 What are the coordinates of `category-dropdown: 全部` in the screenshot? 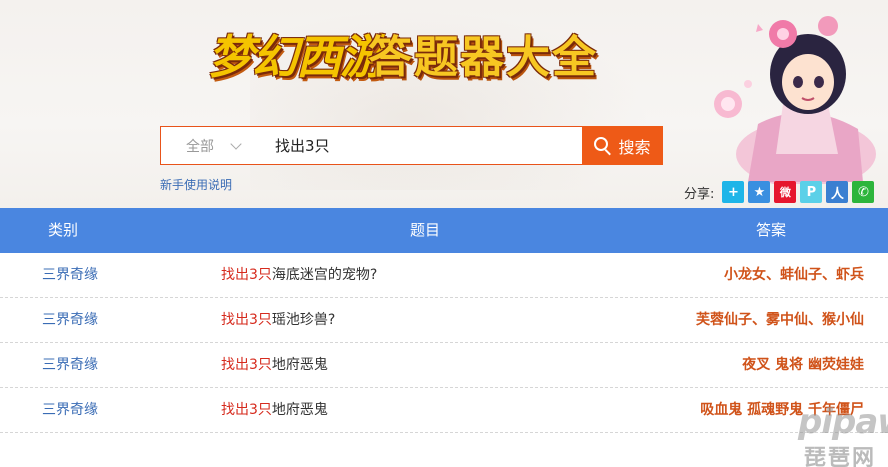 It's located at (213, 145).